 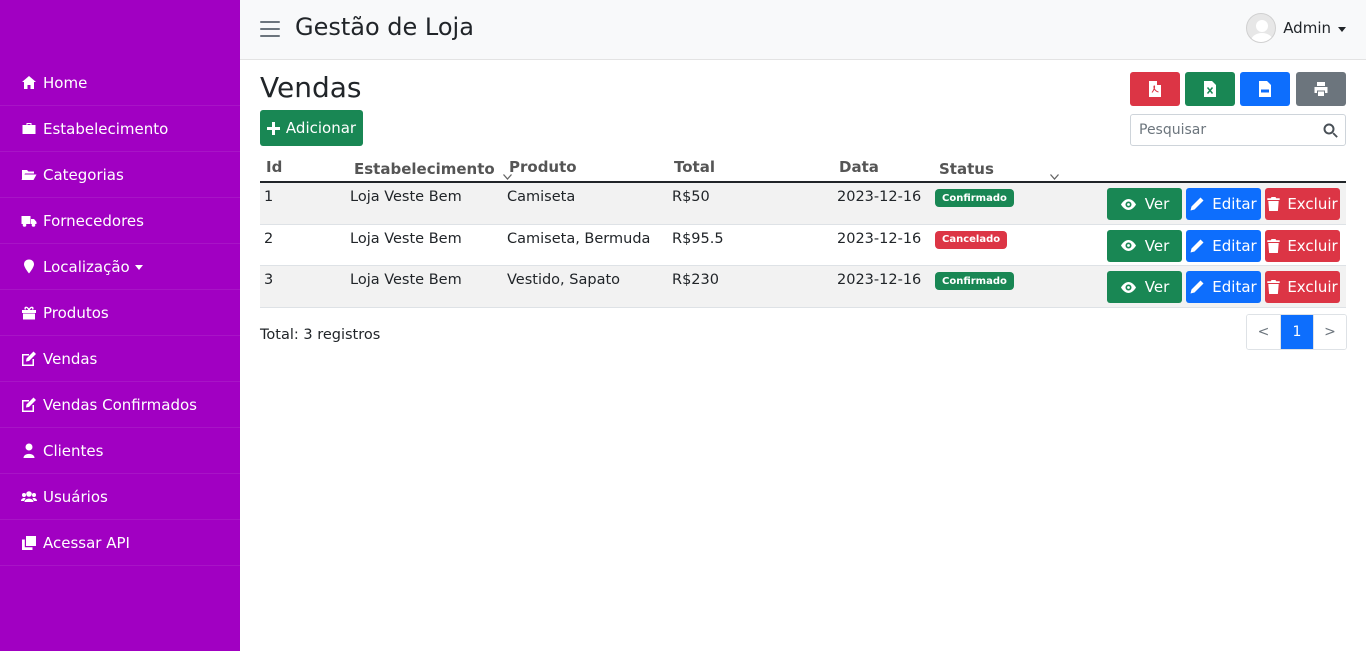 What do you see at coordinates (269, 280) in the screenshot?
I see `cell-id: 3` at bounding box center [269, 280].